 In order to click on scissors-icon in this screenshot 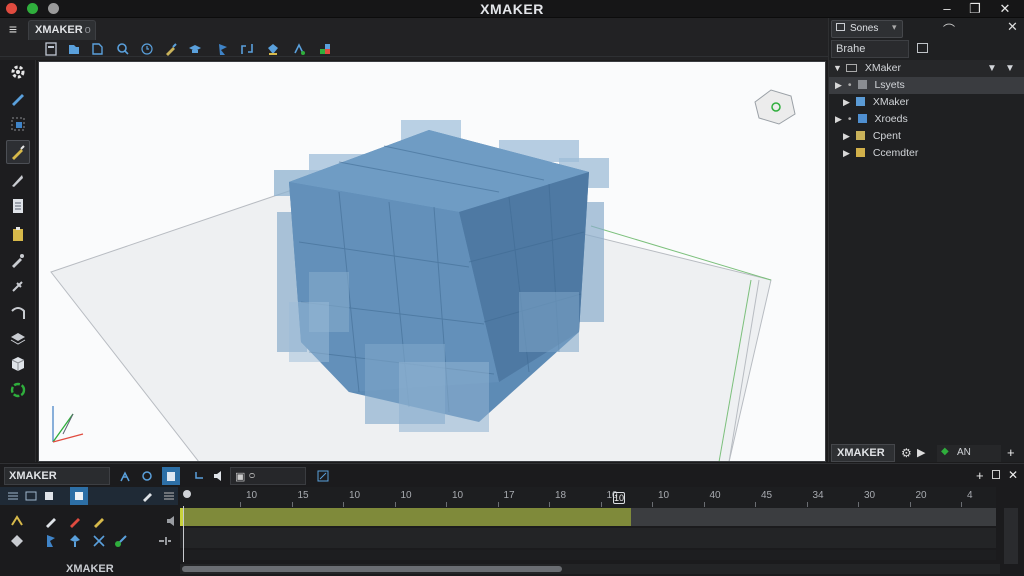, I will do `click(99, 541)`.